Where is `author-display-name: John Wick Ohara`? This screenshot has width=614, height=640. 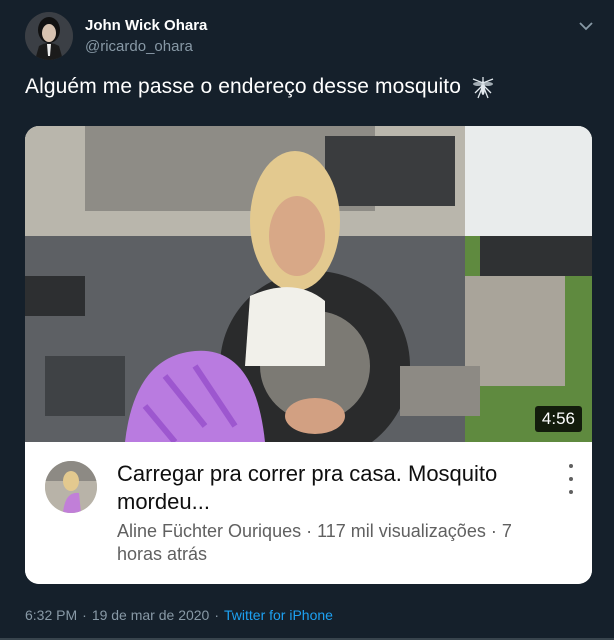
author-display-name: John Wick Ohara is located at coordinates (146, 25).